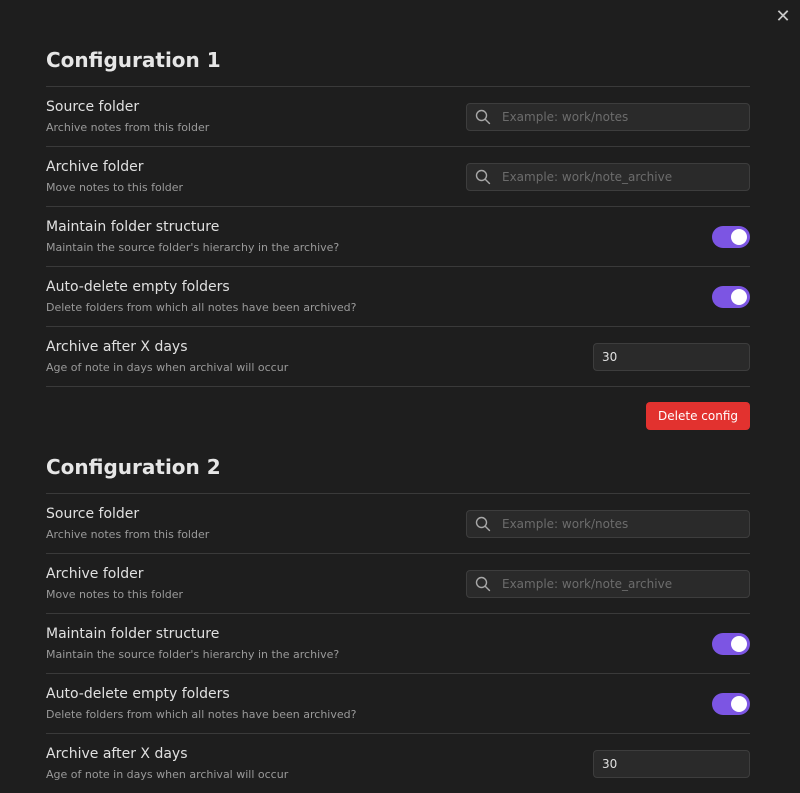  What do you see at coordinates (698, 416) in the screenshot?
I see `delete-config-button: Delete config` at bounding box center [698, 416].